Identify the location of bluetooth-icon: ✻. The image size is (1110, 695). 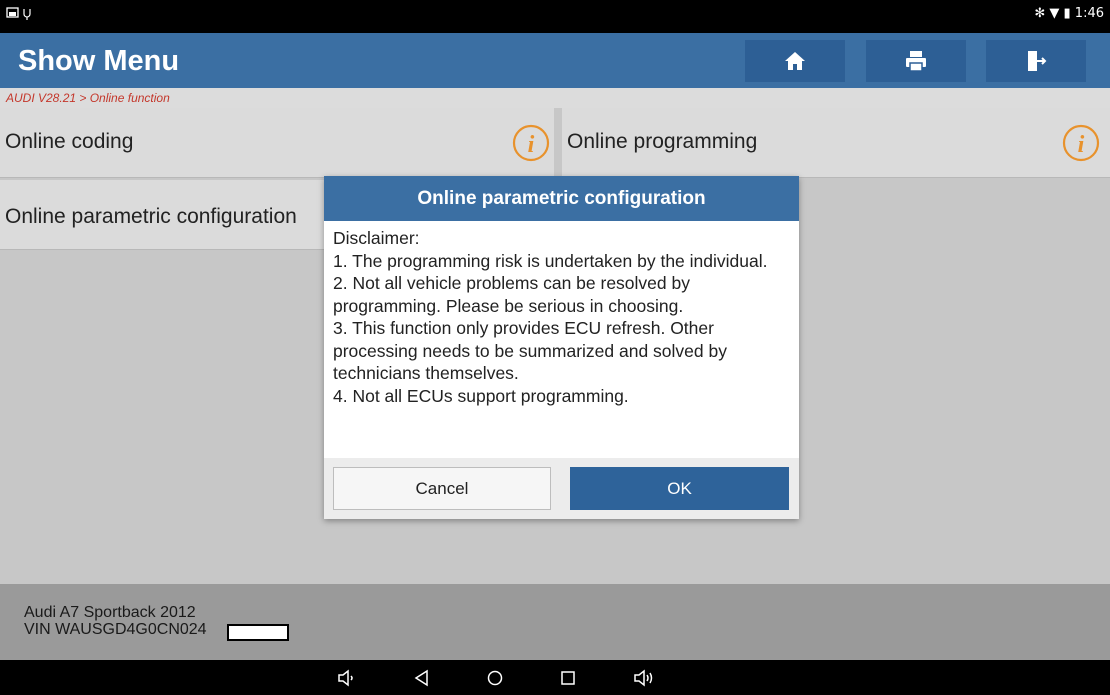
(1040, 13).